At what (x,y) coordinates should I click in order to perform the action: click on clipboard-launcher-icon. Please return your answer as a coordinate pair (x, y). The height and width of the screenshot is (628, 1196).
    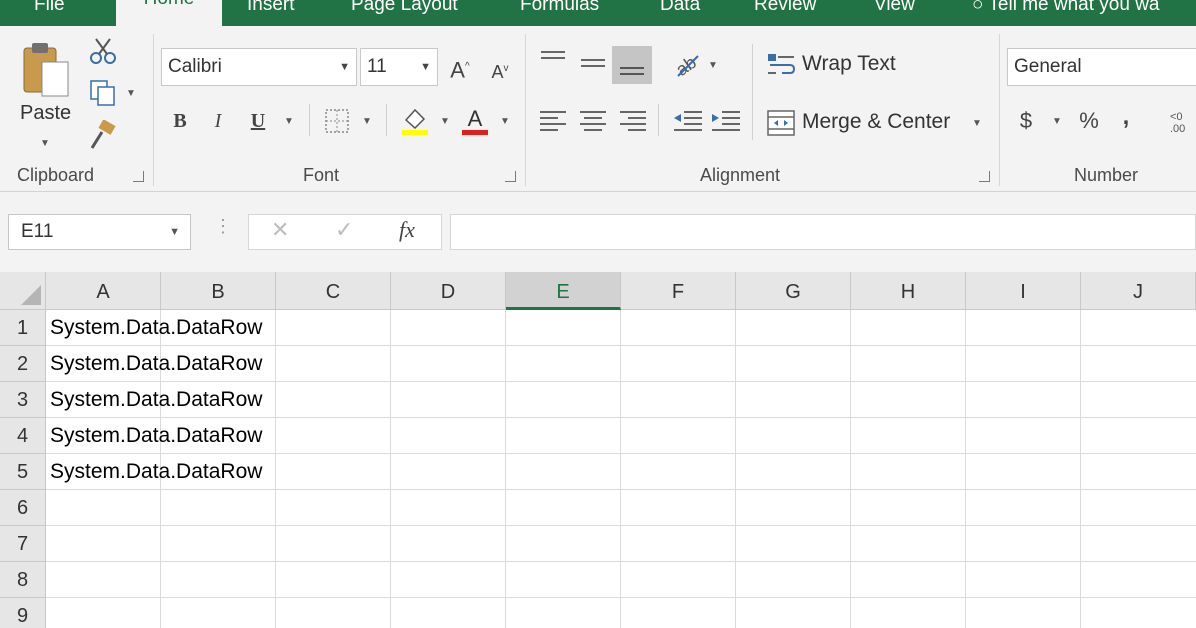
    Looking at the image, I should click on (138, 176).